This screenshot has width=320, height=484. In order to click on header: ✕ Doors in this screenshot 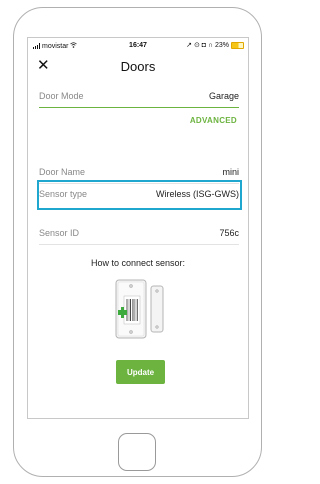, I will do `click(138, 67)`.